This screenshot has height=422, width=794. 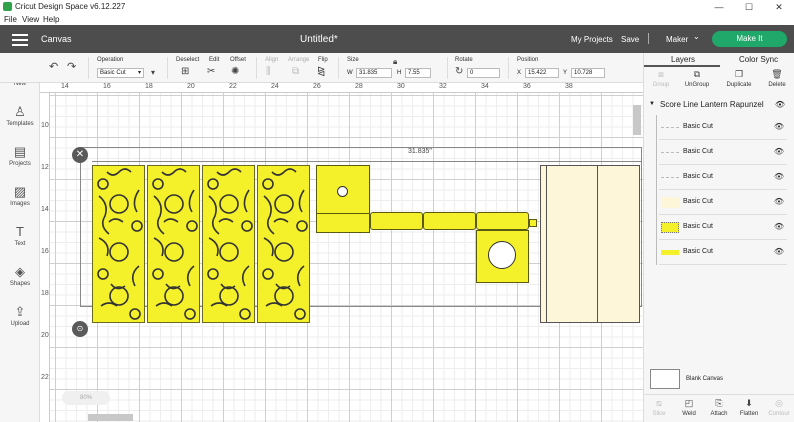 What do you see at coordinates (20, 40) in the screenshot?
I see `hamburger-menu-icon` at bounding box center [20, 40].